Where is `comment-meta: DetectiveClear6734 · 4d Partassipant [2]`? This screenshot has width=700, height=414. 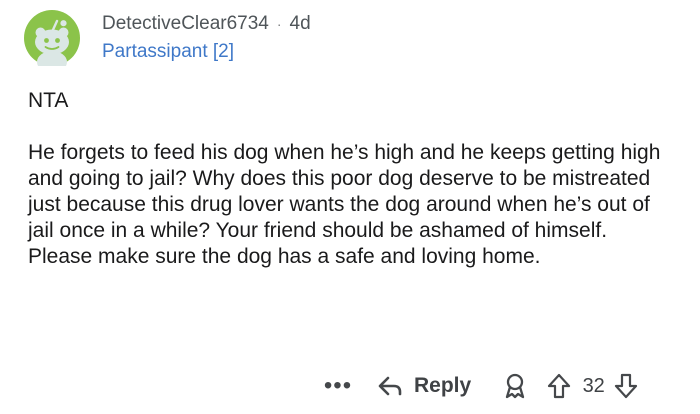
comment-meta: DetectiveClear6734 · 4d Partassipant [2] is located at coordinates (352, 38).